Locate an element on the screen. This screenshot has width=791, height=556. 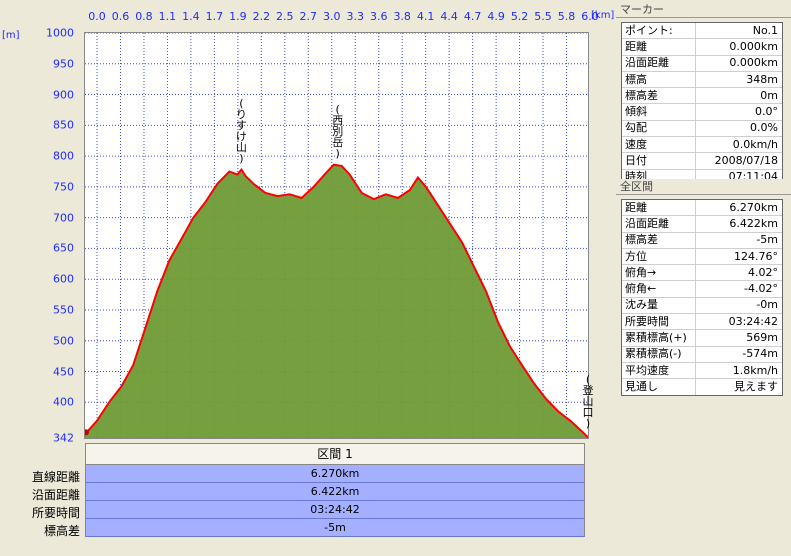
total-row: 平均速度 1.8km/h is located at coordinates (702, 371).